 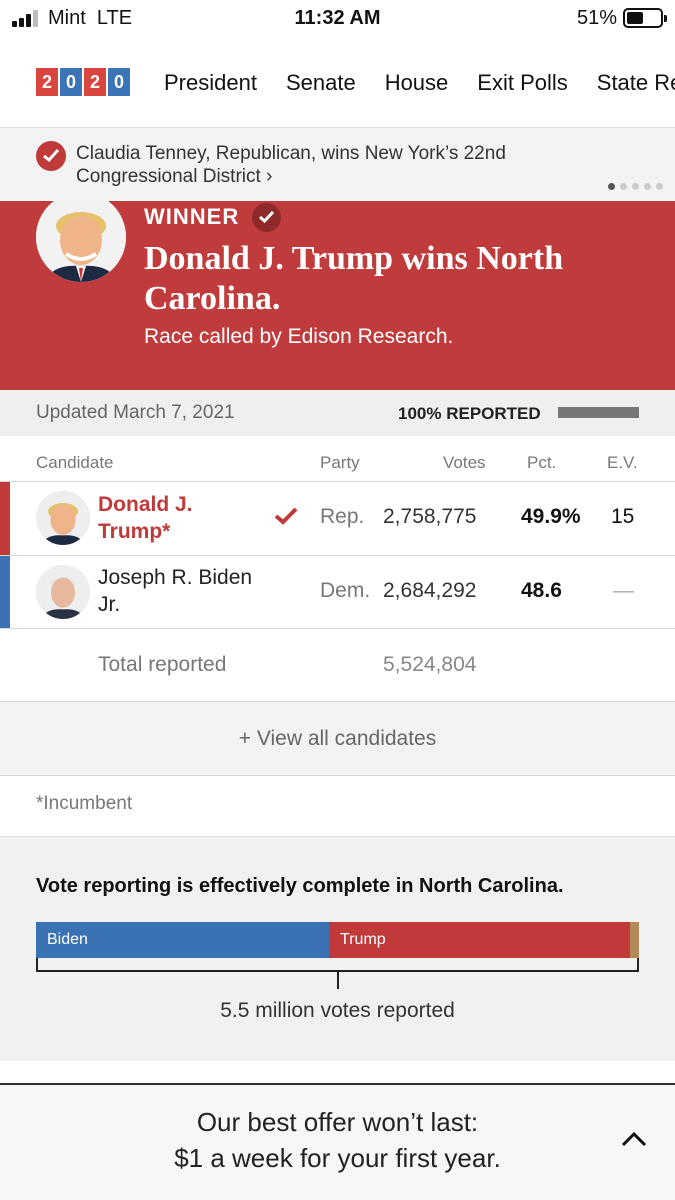 I want to click on view-all-candidates-button: + View all candidates, so click(x=337, y=739).